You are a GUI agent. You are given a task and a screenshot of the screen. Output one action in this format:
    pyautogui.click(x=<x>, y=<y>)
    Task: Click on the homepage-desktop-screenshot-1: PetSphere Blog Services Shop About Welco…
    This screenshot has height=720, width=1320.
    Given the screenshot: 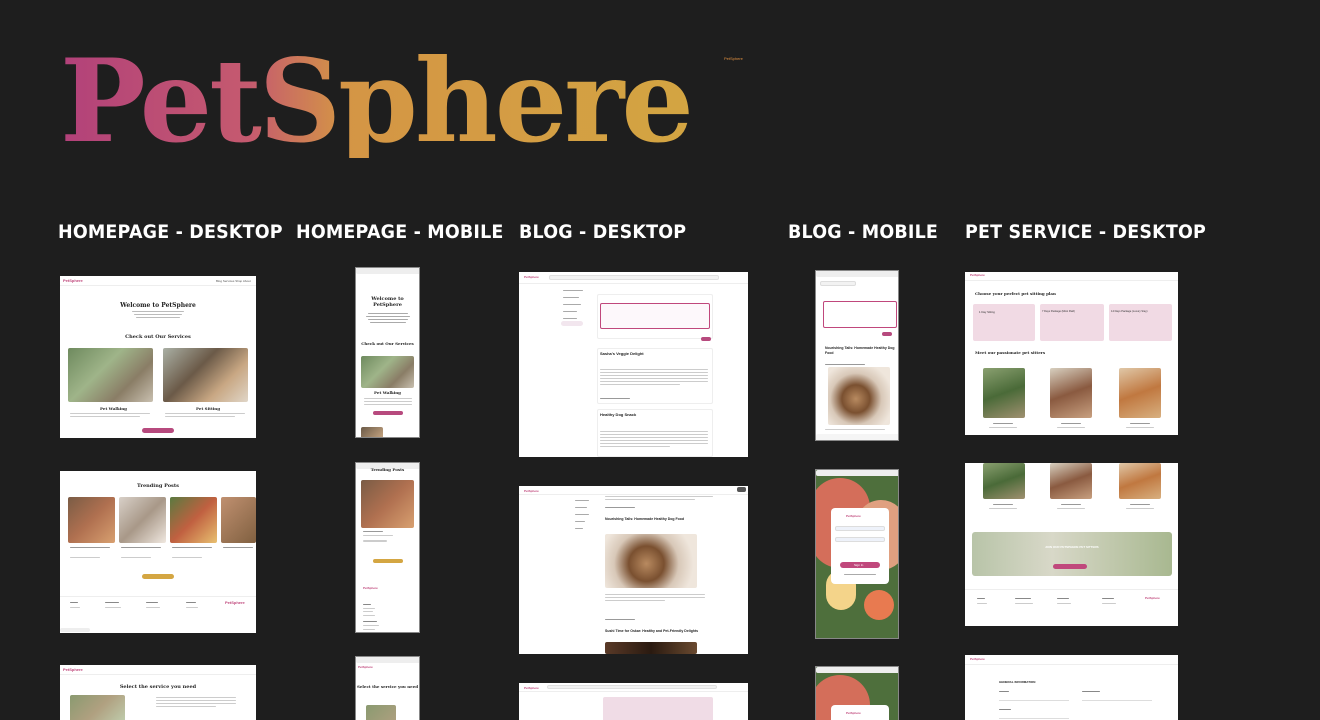 What is the action you would take?
    pyautogui.click(x=158, y=357)
    